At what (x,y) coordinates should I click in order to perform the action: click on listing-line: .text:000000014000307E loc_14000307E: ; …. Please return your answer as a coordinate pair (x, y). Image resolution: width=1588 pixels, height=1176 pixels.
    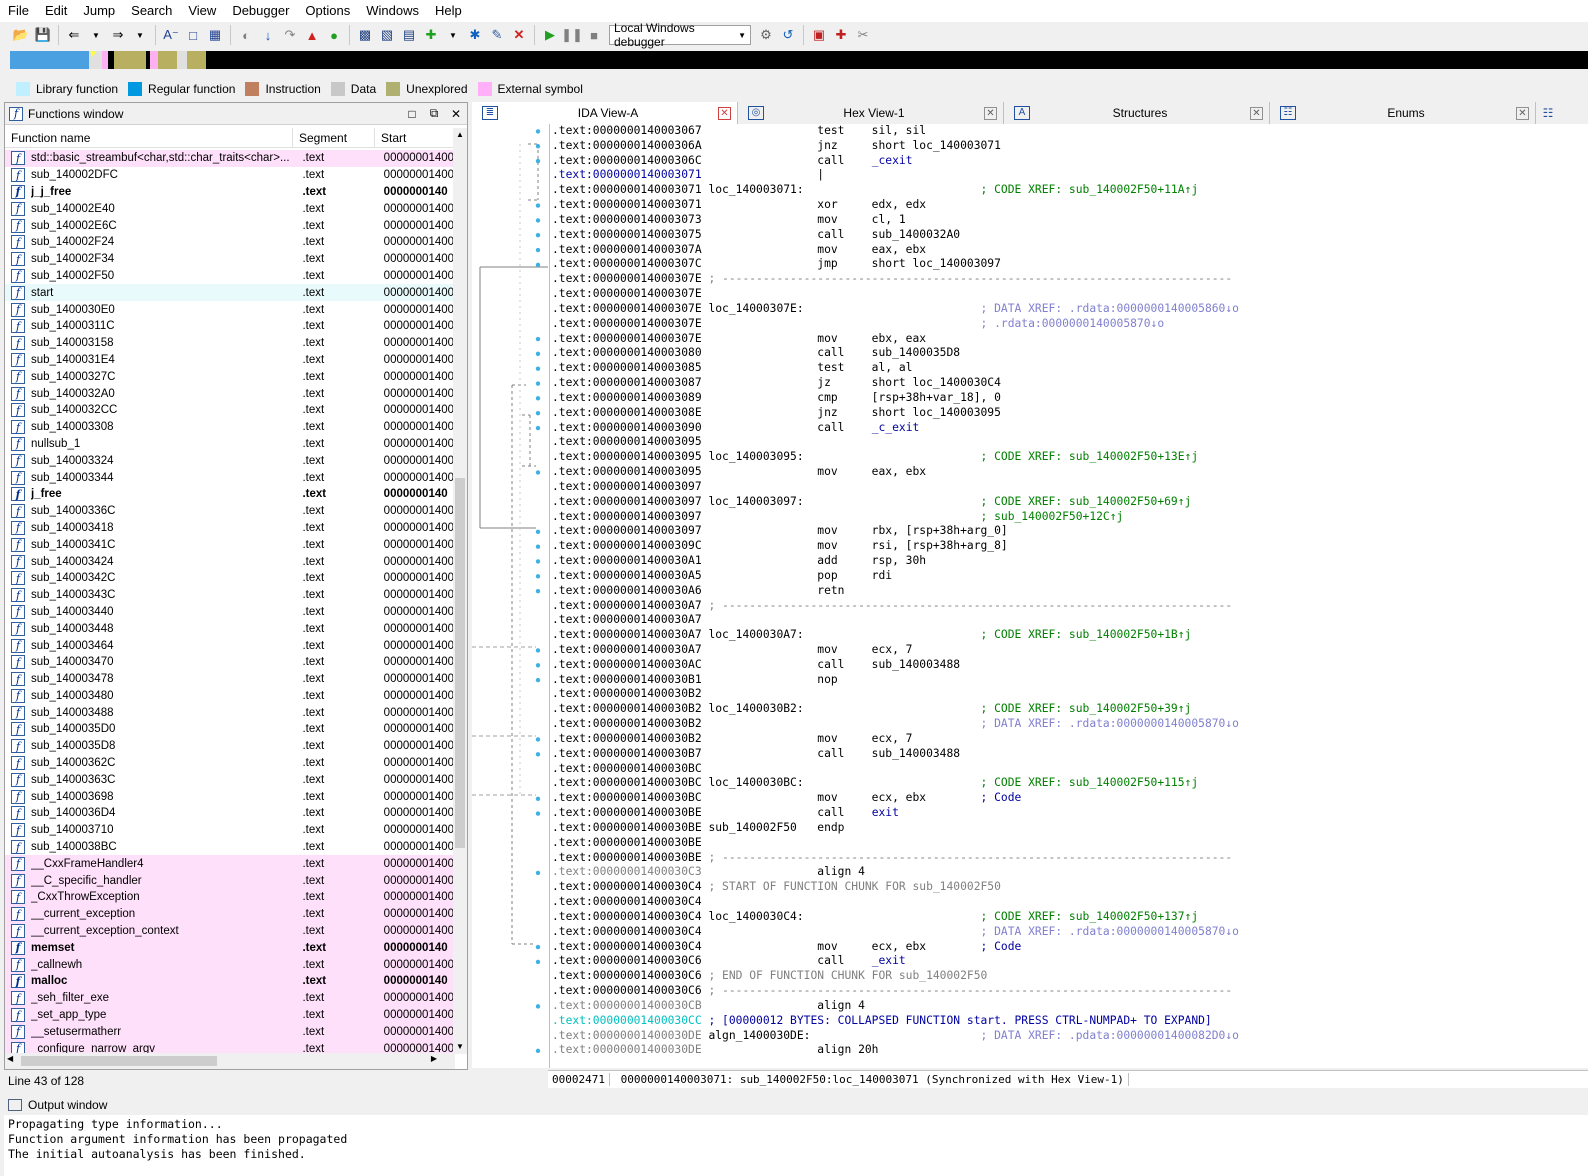
    Looking at the image, I should click on (1069, 309).